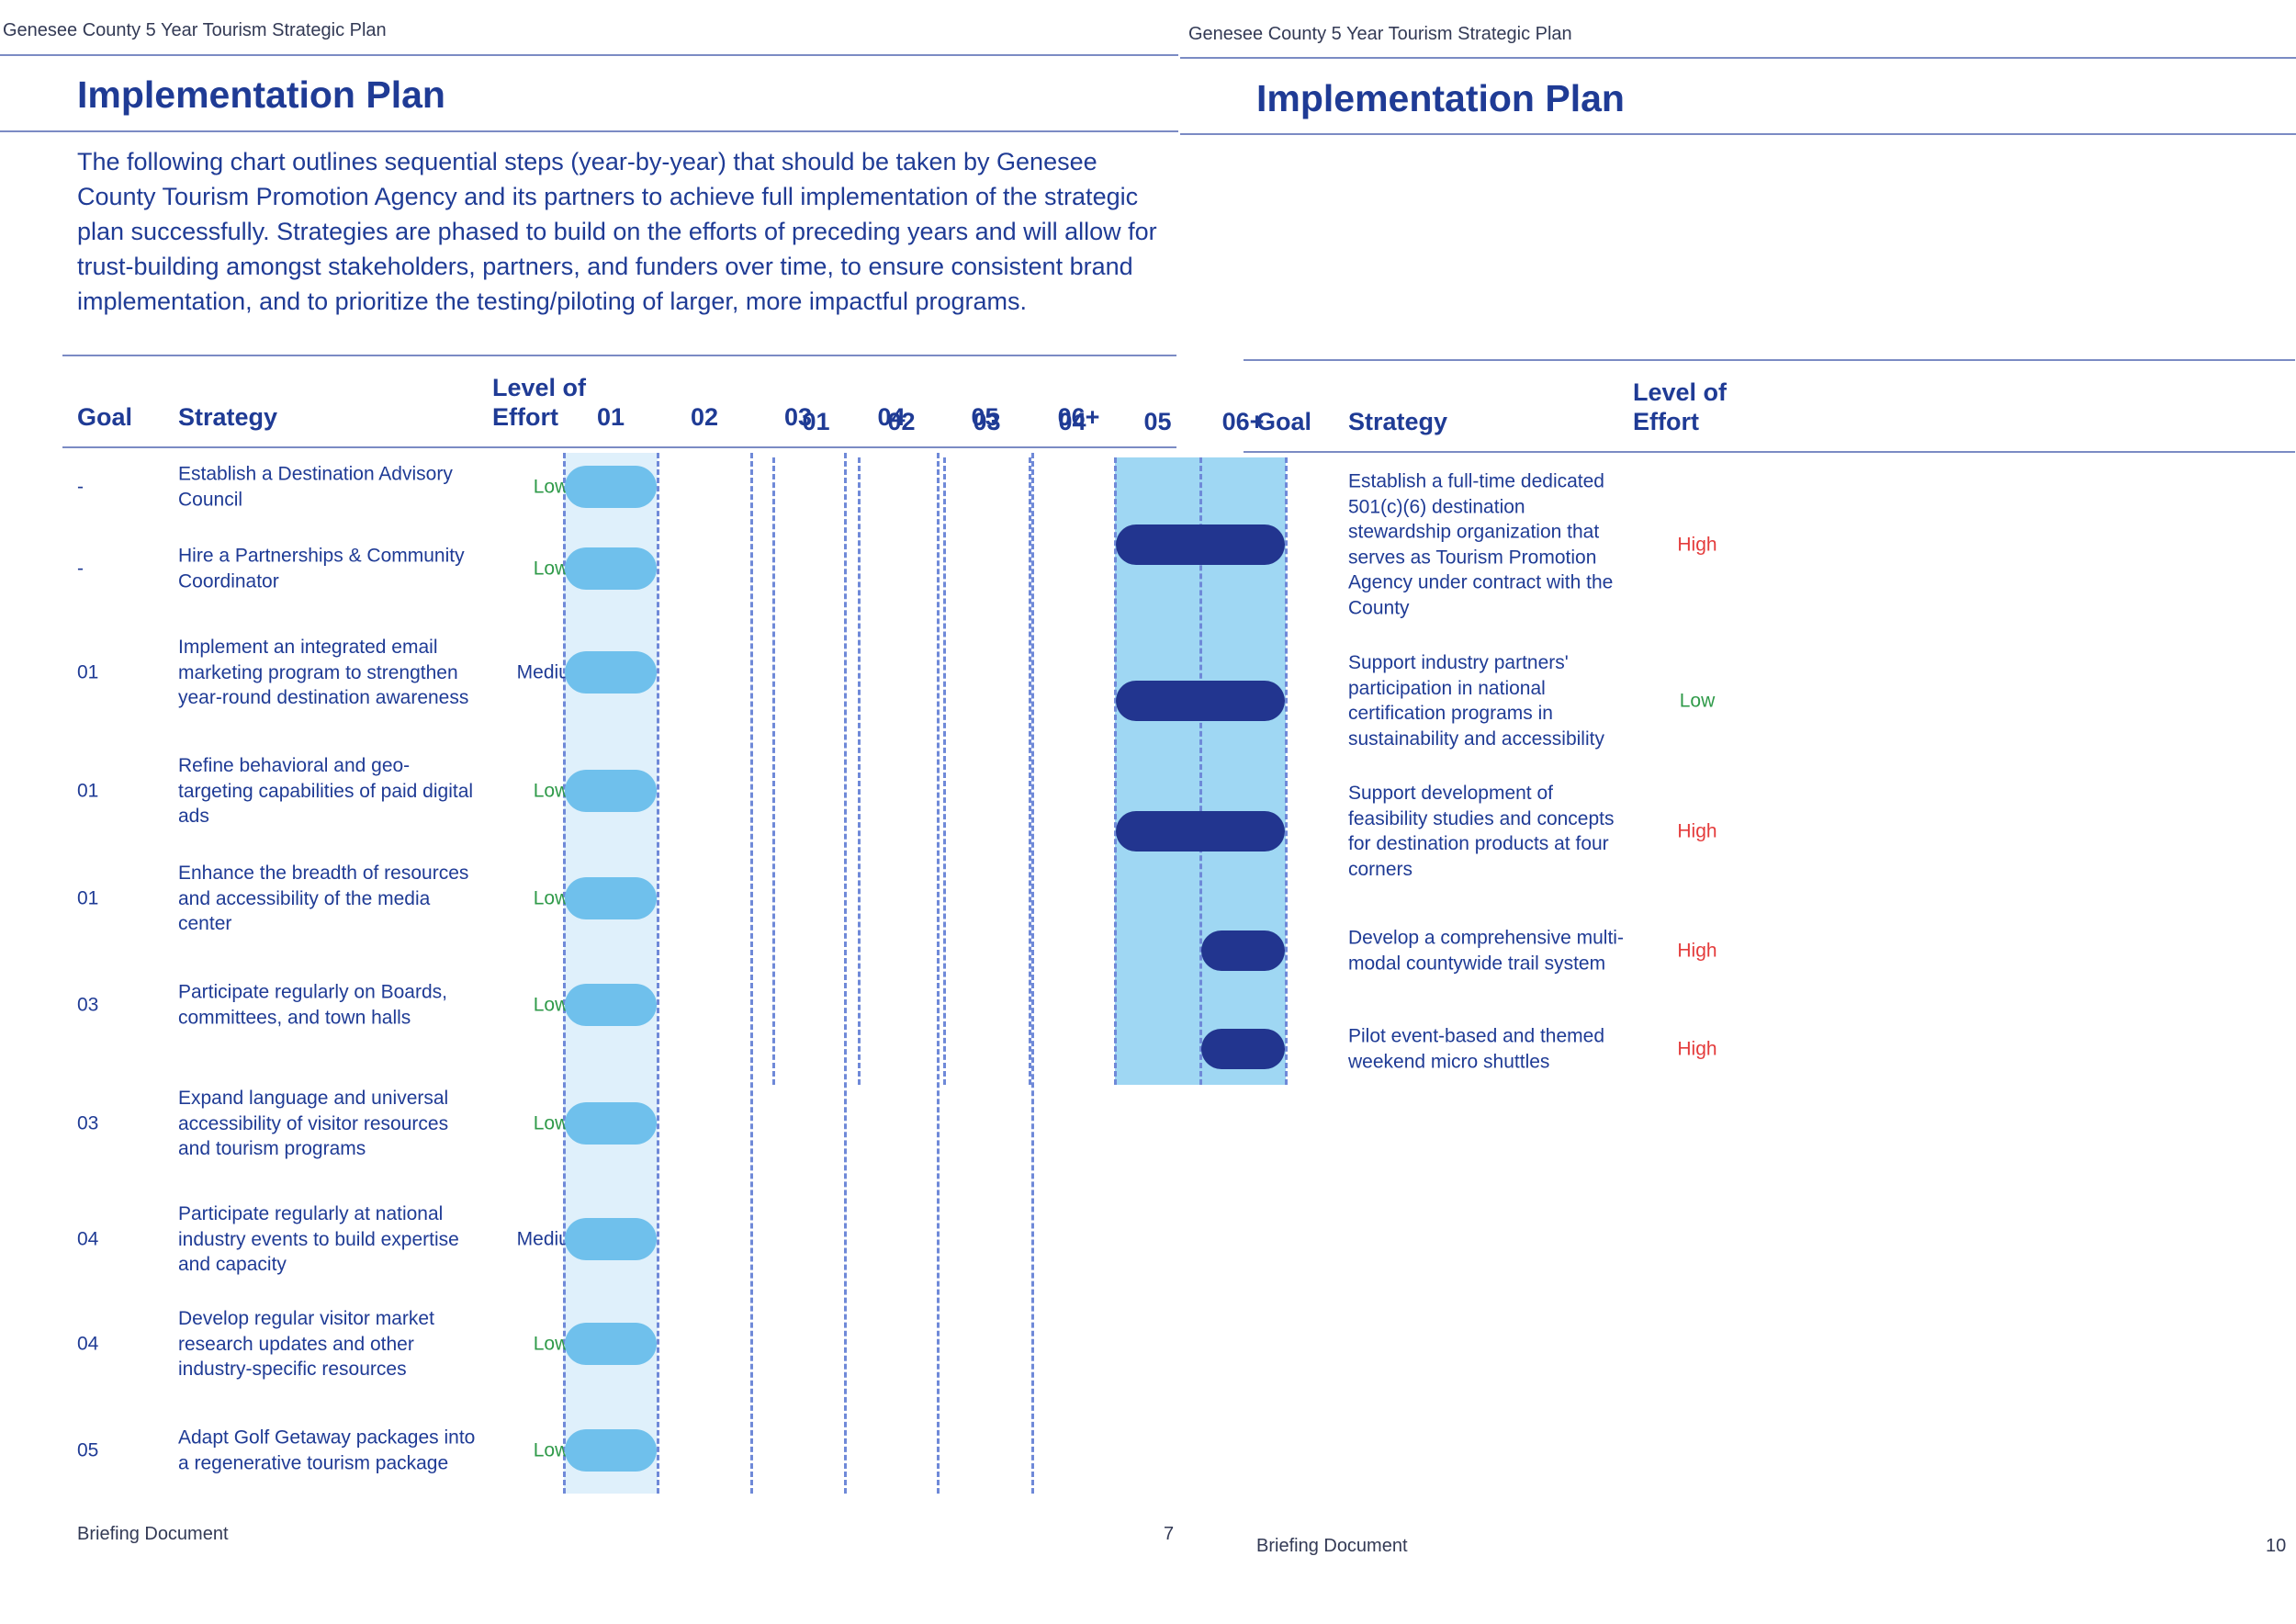 This screenshot has height=1624, width=2296. What do you see at coordinates (88, 1450) in the screenshot?
I see `goal-cell: 05` at bounding box center [88, 1450].